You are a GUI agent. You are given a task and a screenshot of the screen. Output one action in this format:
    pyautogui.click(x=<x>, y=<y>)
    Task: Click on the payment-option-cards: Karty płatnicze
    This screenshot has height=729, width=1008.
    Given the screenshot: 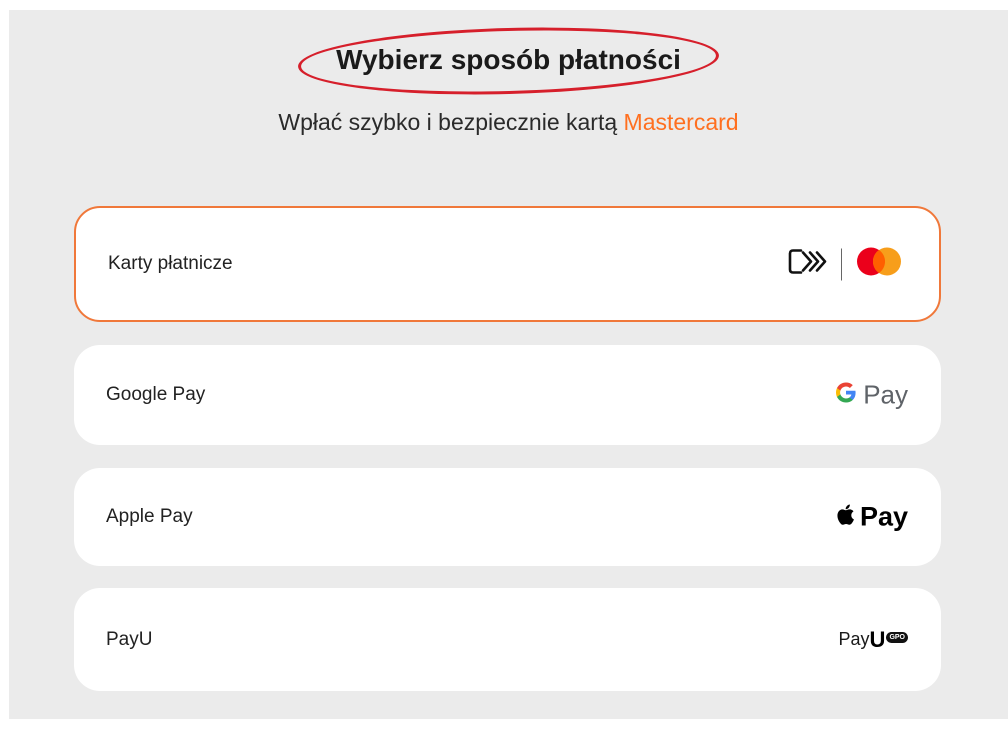 What is the action you would take?
    pyautogui.click(x=507, y=264)
    